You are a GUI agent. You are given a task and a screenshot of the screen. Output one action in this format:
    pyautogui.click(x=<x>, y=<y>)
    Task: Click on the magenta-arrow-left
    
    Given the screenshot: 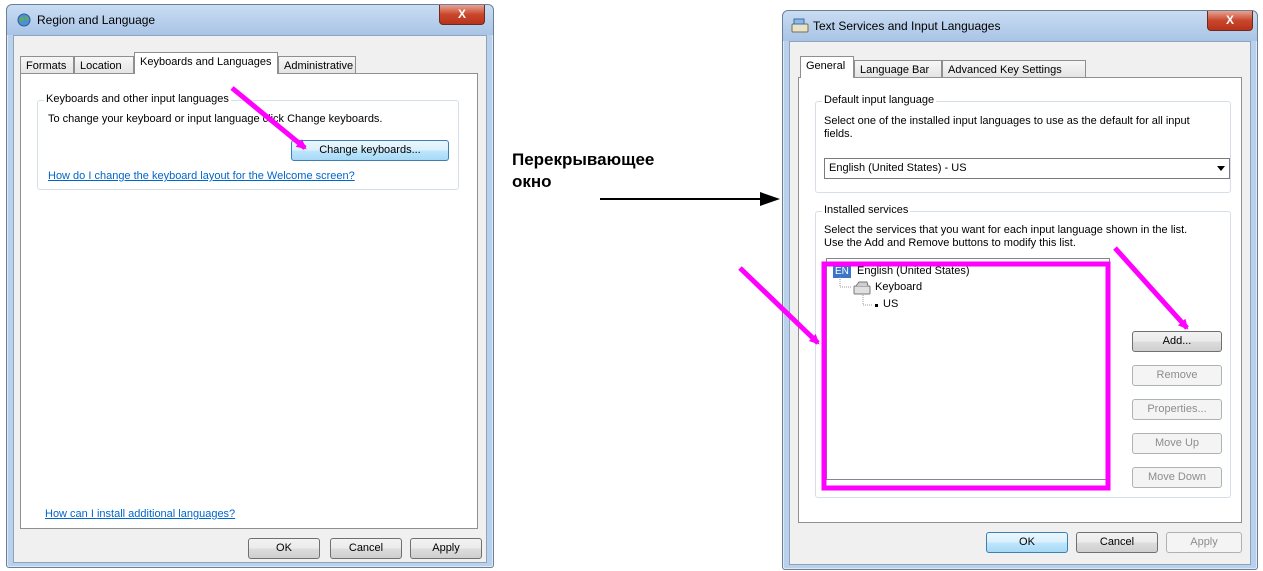 What is the action you would take?
    pyautogui.click(x=268, y=118)
    